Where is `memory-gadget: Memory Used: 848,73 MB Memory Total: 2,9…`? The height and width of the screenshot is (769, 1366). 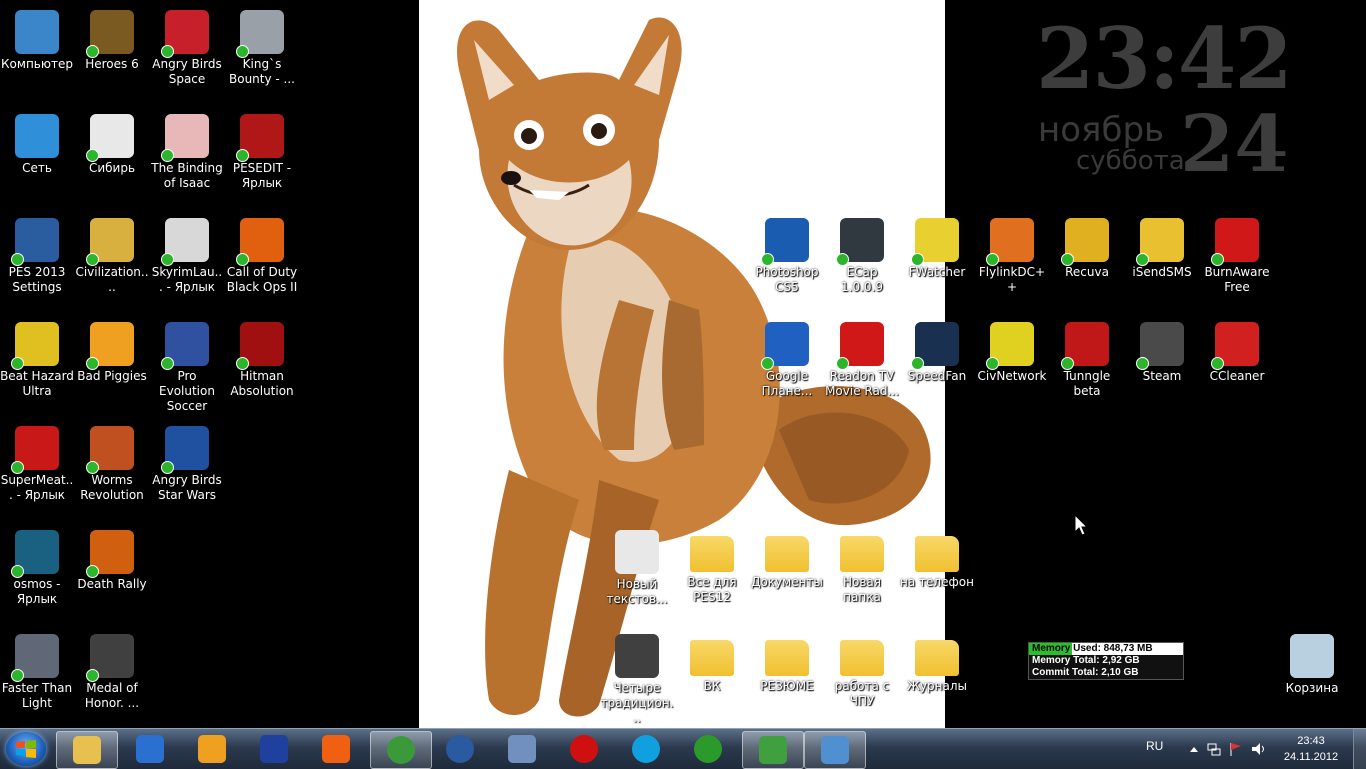
memory-gadget: Memory Used: 848,73 MB Memory Total: 2,9… is located at coordinates (1106, 661).